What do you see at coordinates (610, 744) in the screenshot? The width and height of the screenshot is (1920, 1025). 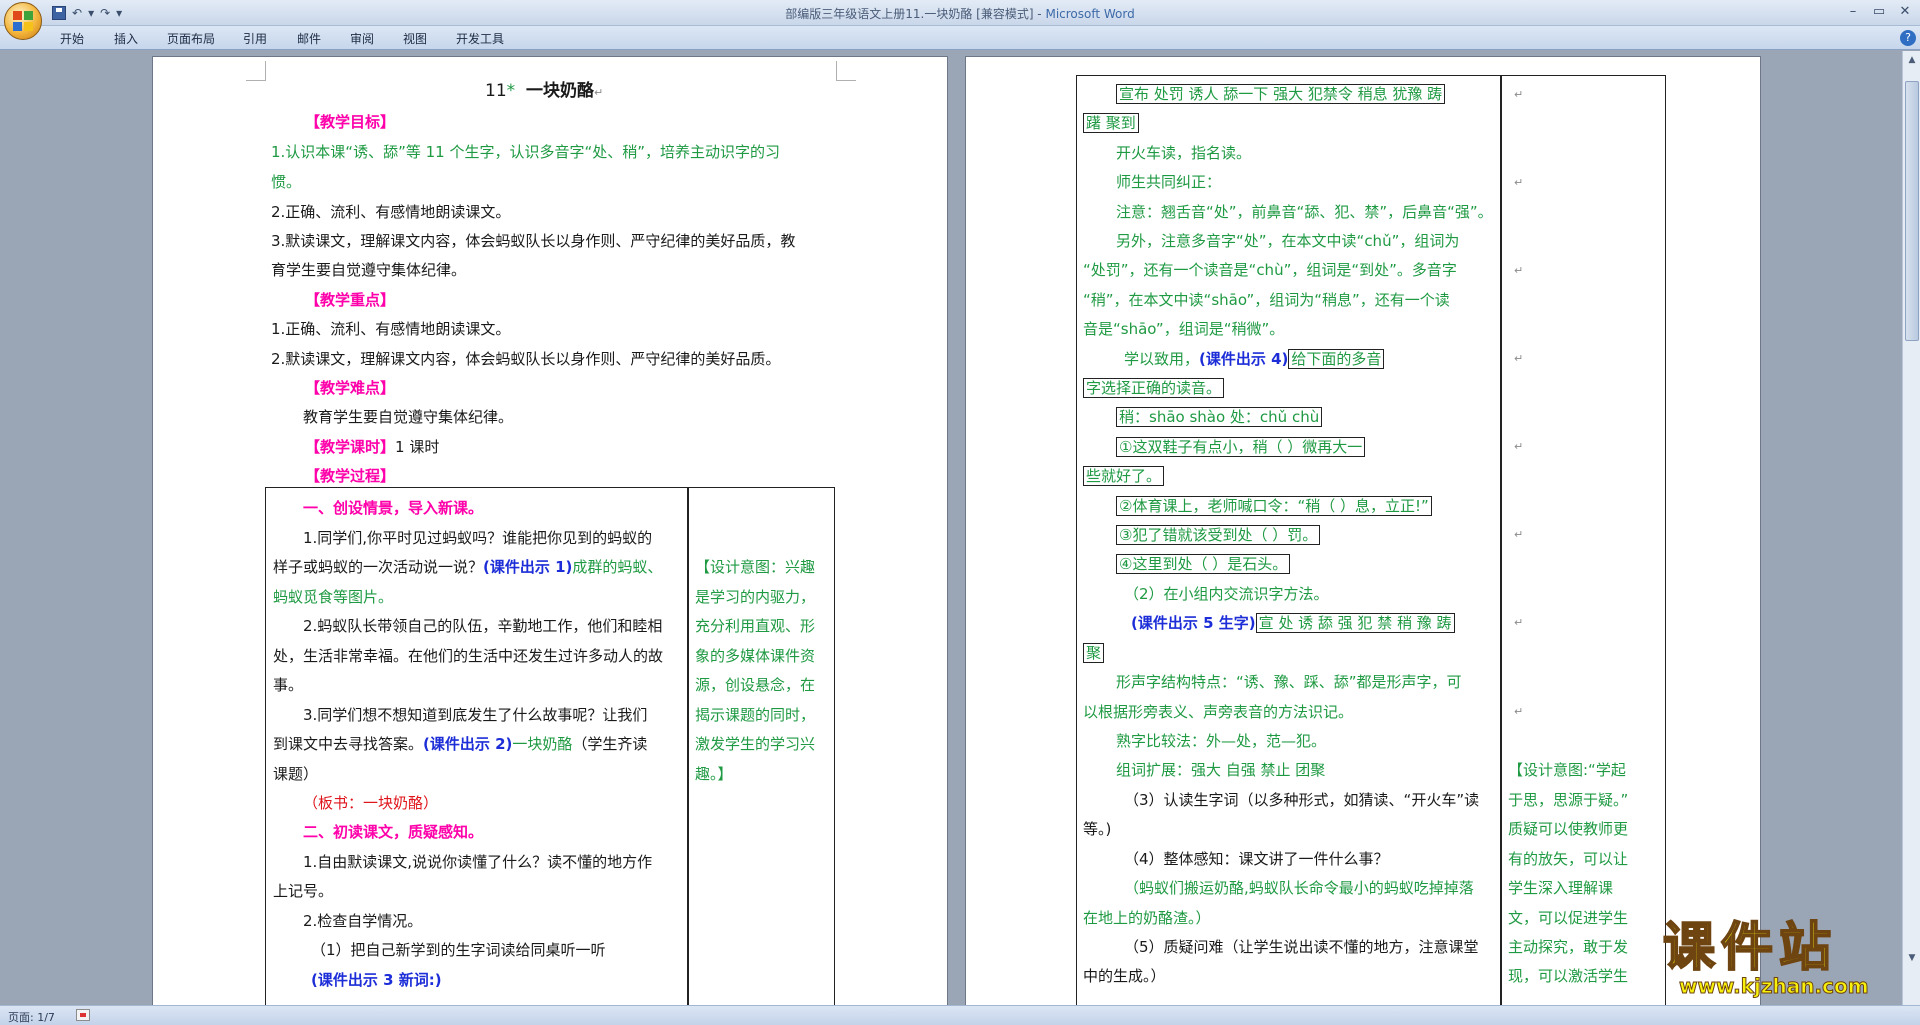 I see `text-span: （学生齐读` at bounding box center [610, 744].